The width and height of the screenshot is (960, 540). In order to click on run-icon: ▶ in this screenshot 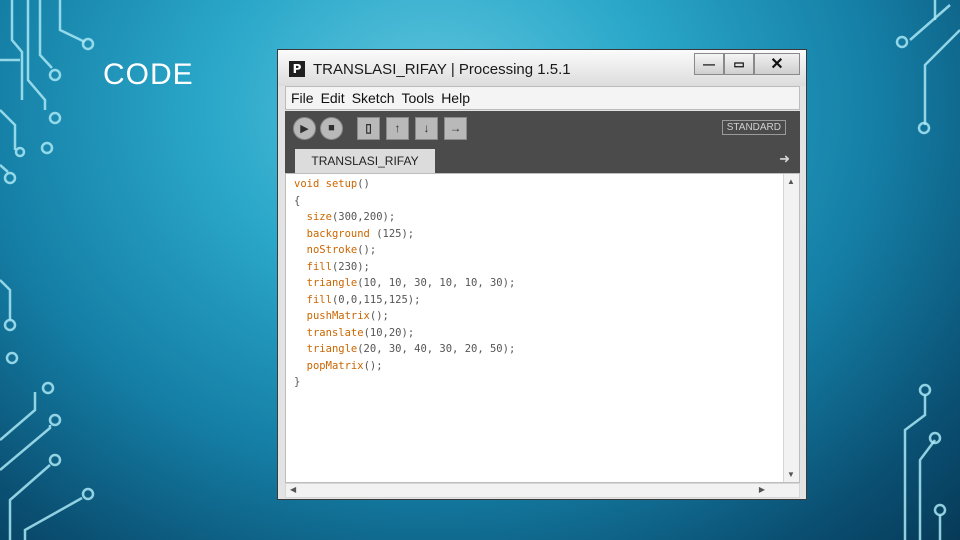, I will do `click(304, 128)`.